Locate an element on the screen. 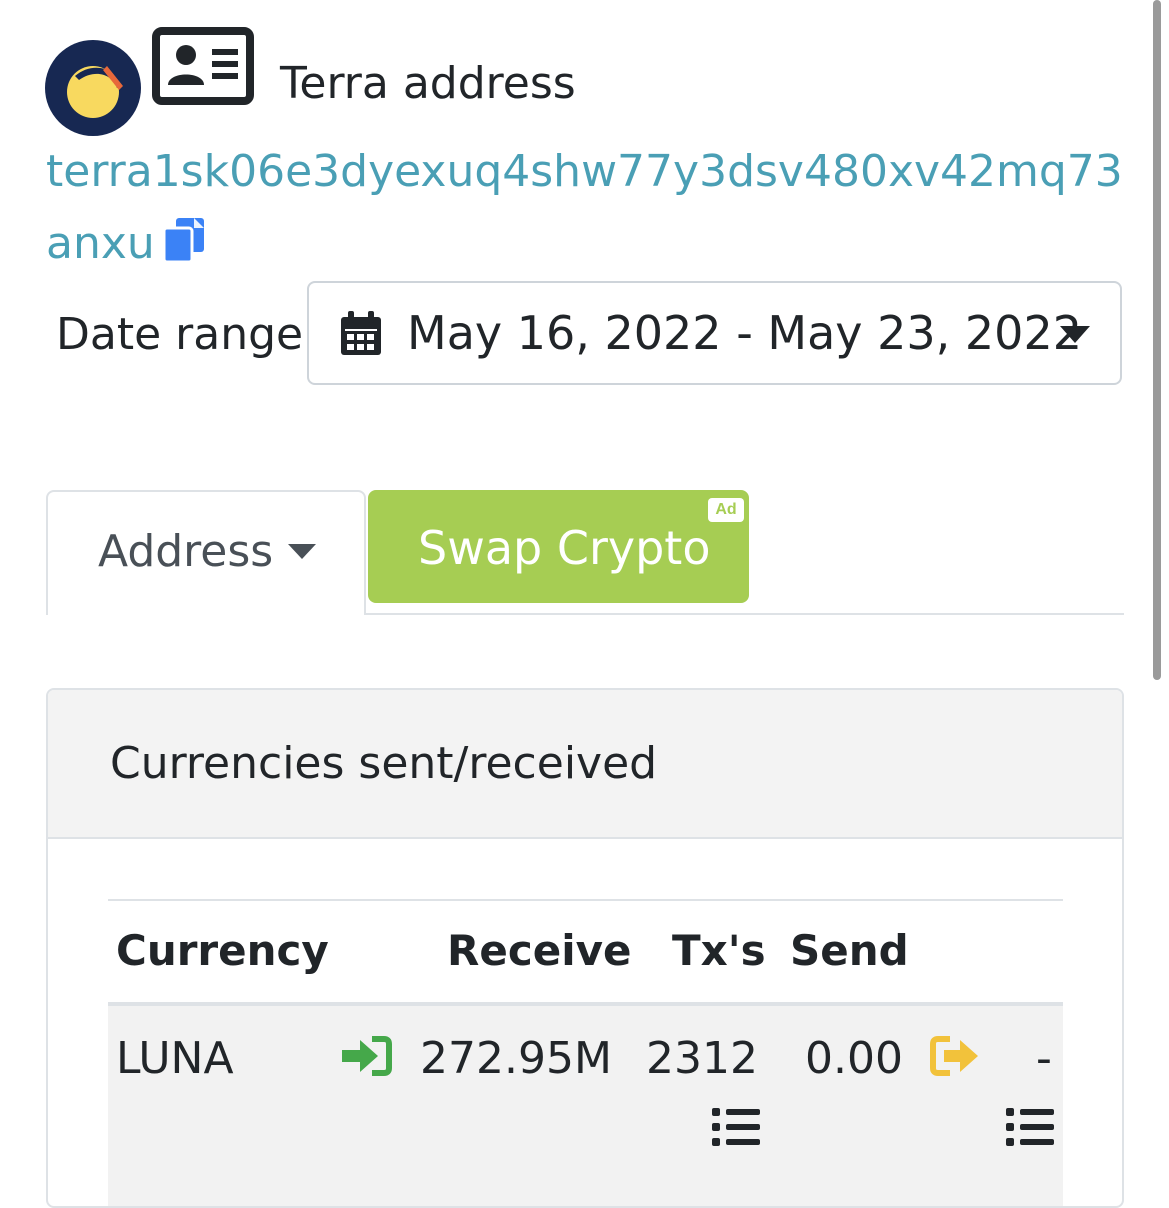 The height and width of the screenshot is (1208, 1169). cell-send-txs: - is located at coordinates (1044, 1058).